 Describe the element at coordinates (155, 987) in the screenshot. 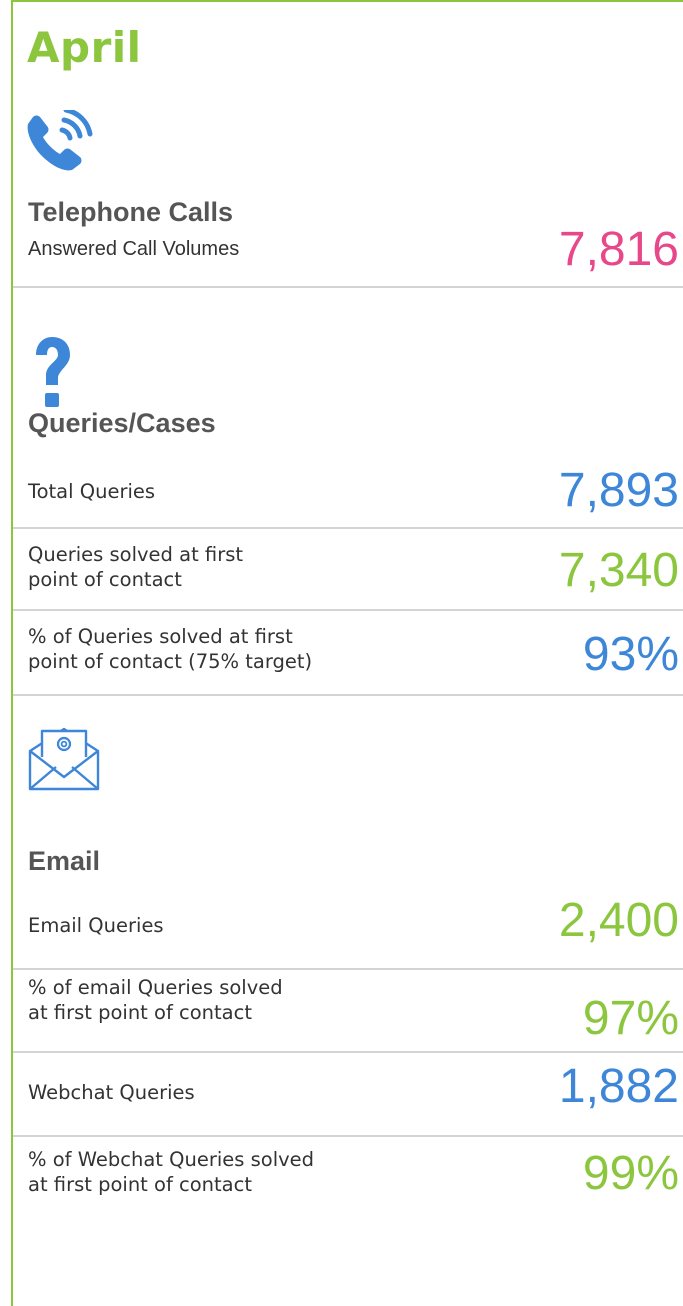

I see `label-line: % of email Queries solved` at that location.